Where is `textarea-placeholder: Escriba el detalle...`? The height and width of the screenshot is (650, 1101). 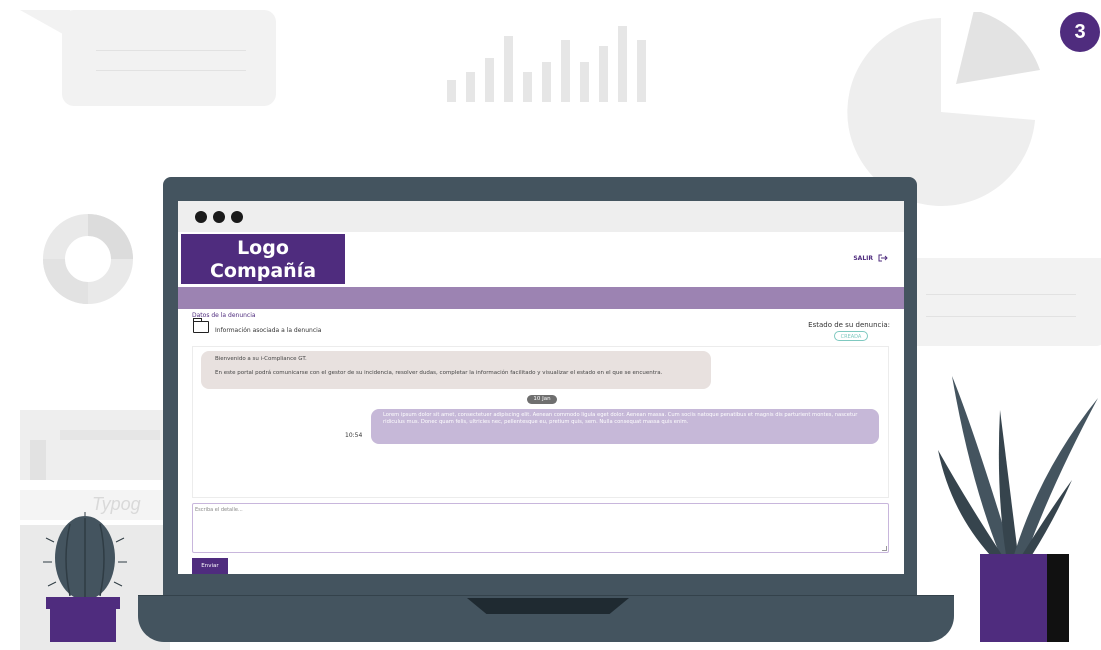 textarea-placeholder: Escriba el detalle... is located at coordinates (219, 510).